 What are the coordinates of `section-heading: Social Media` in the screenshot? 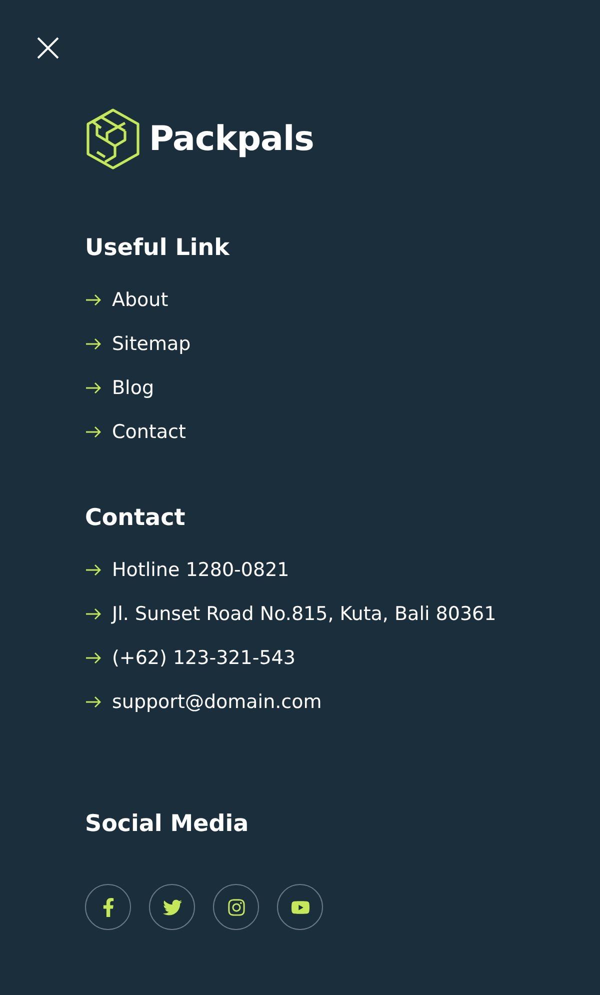 It's located at (167, 824).